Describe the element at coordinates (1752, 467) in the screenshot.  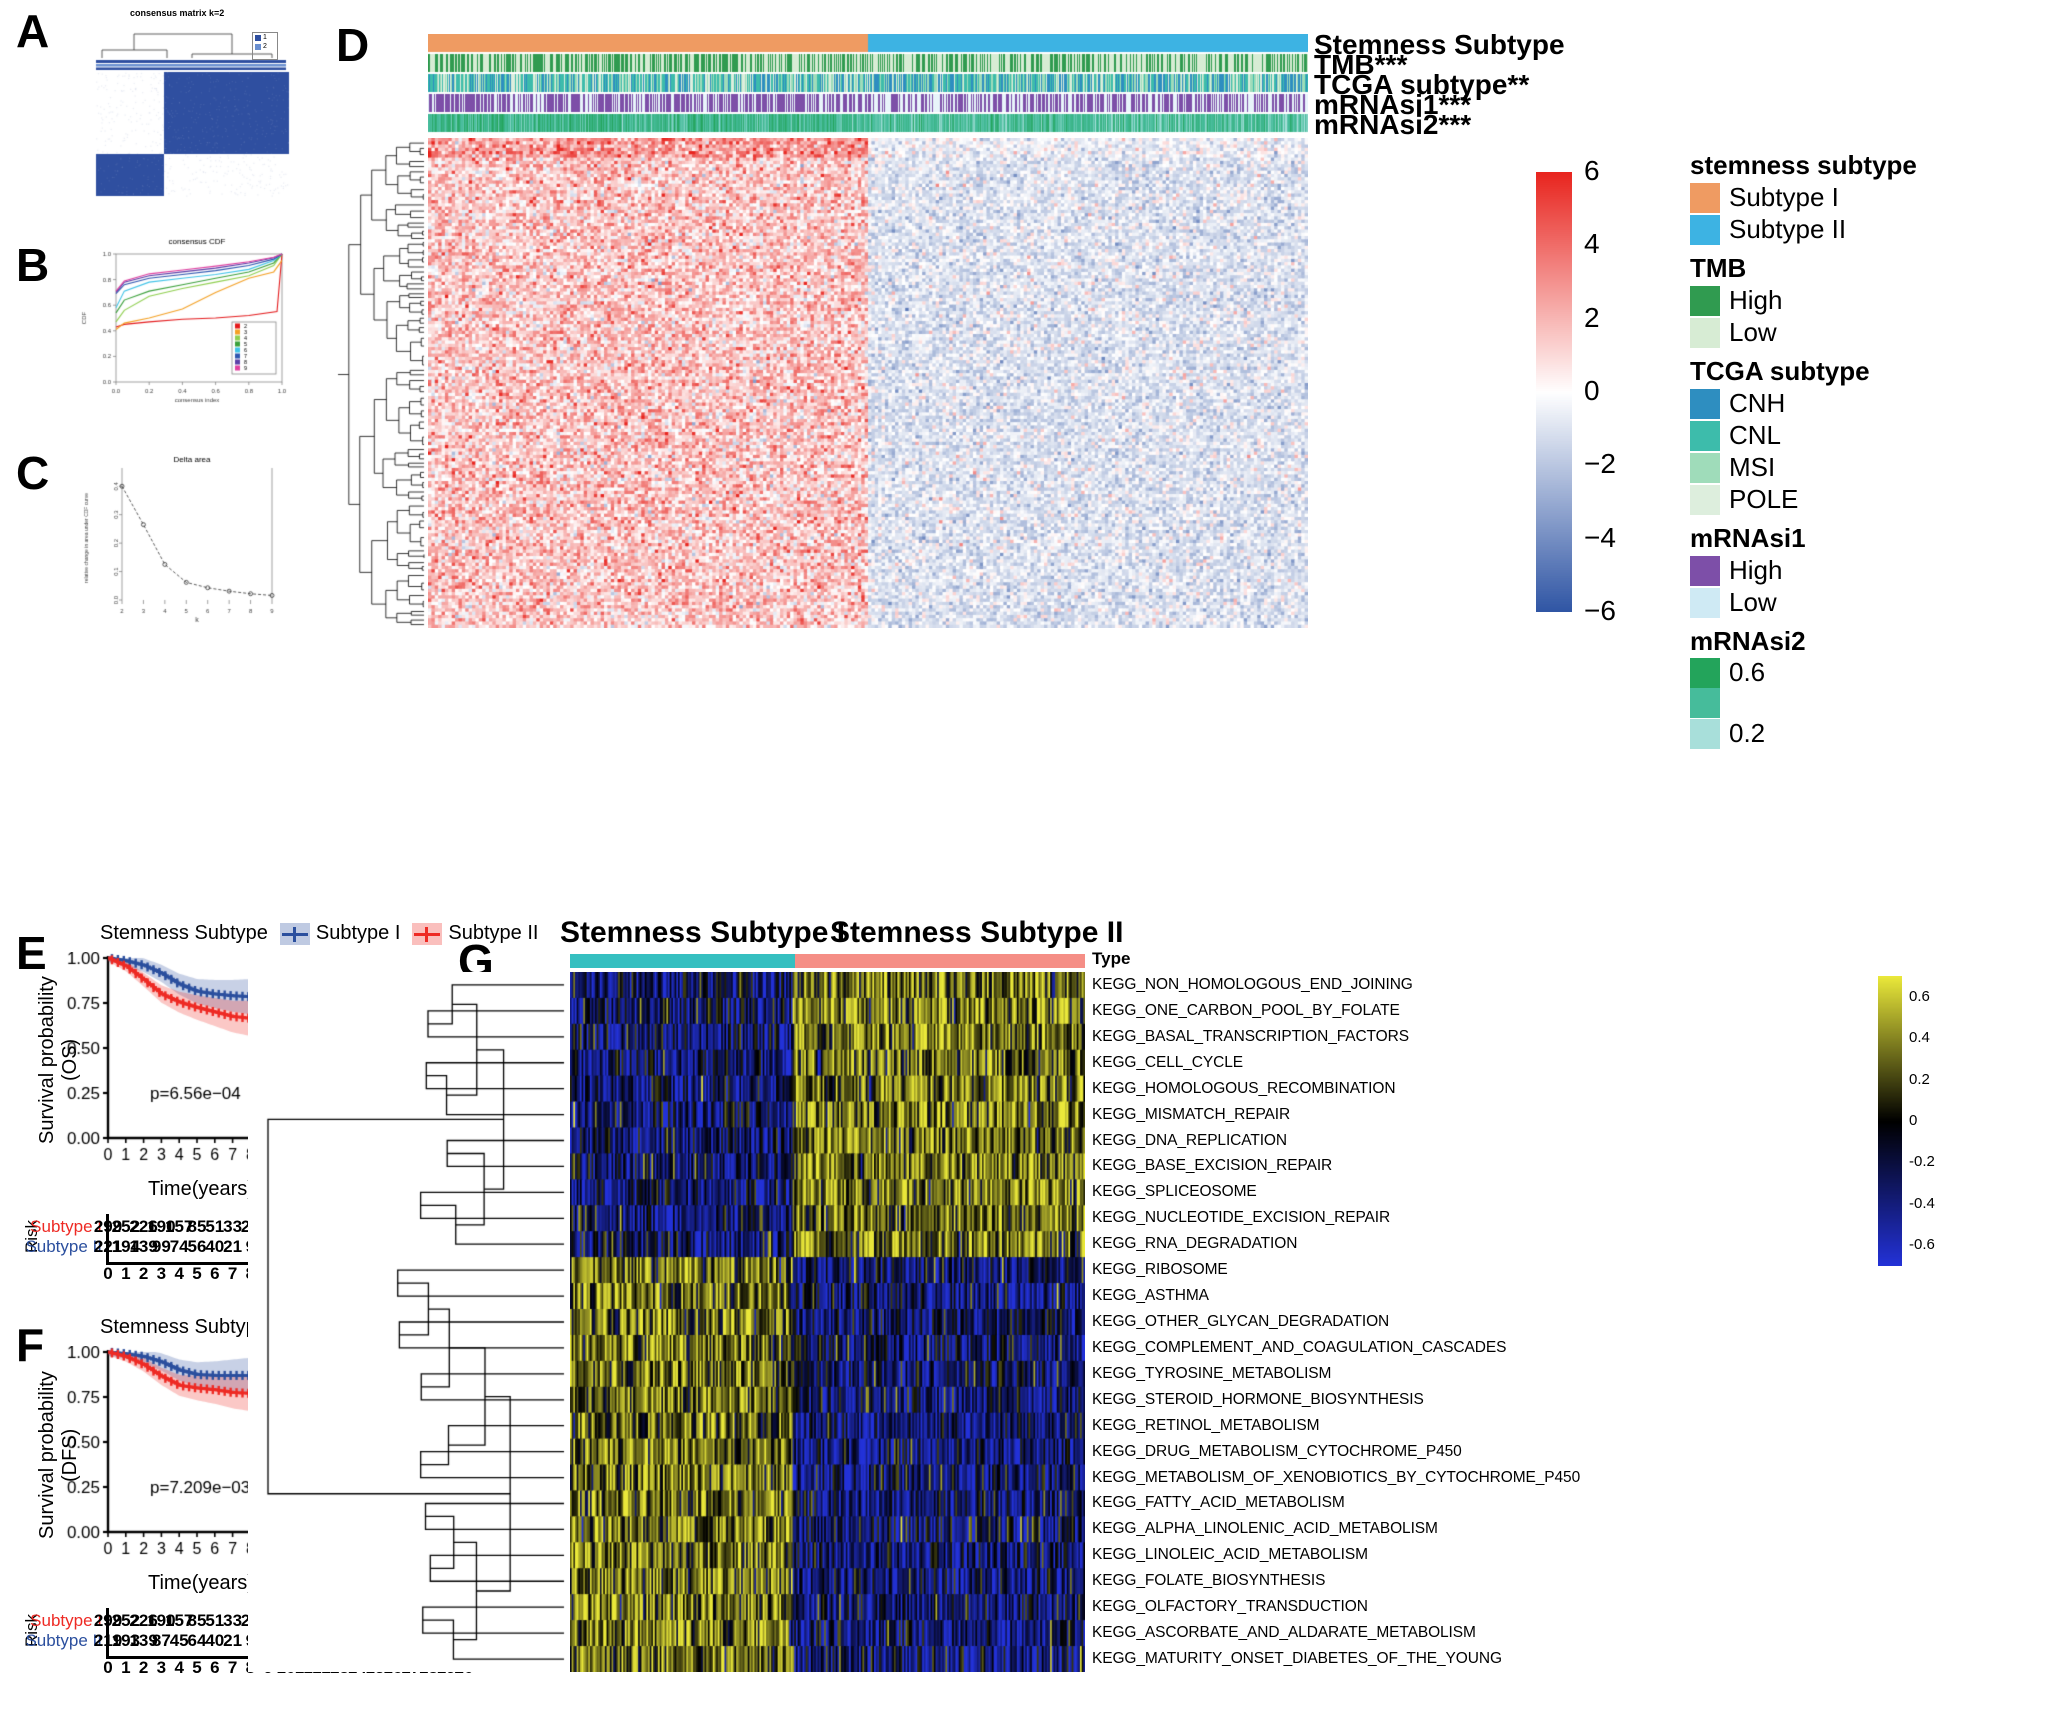
I see `legend-label: MSI` at that location.